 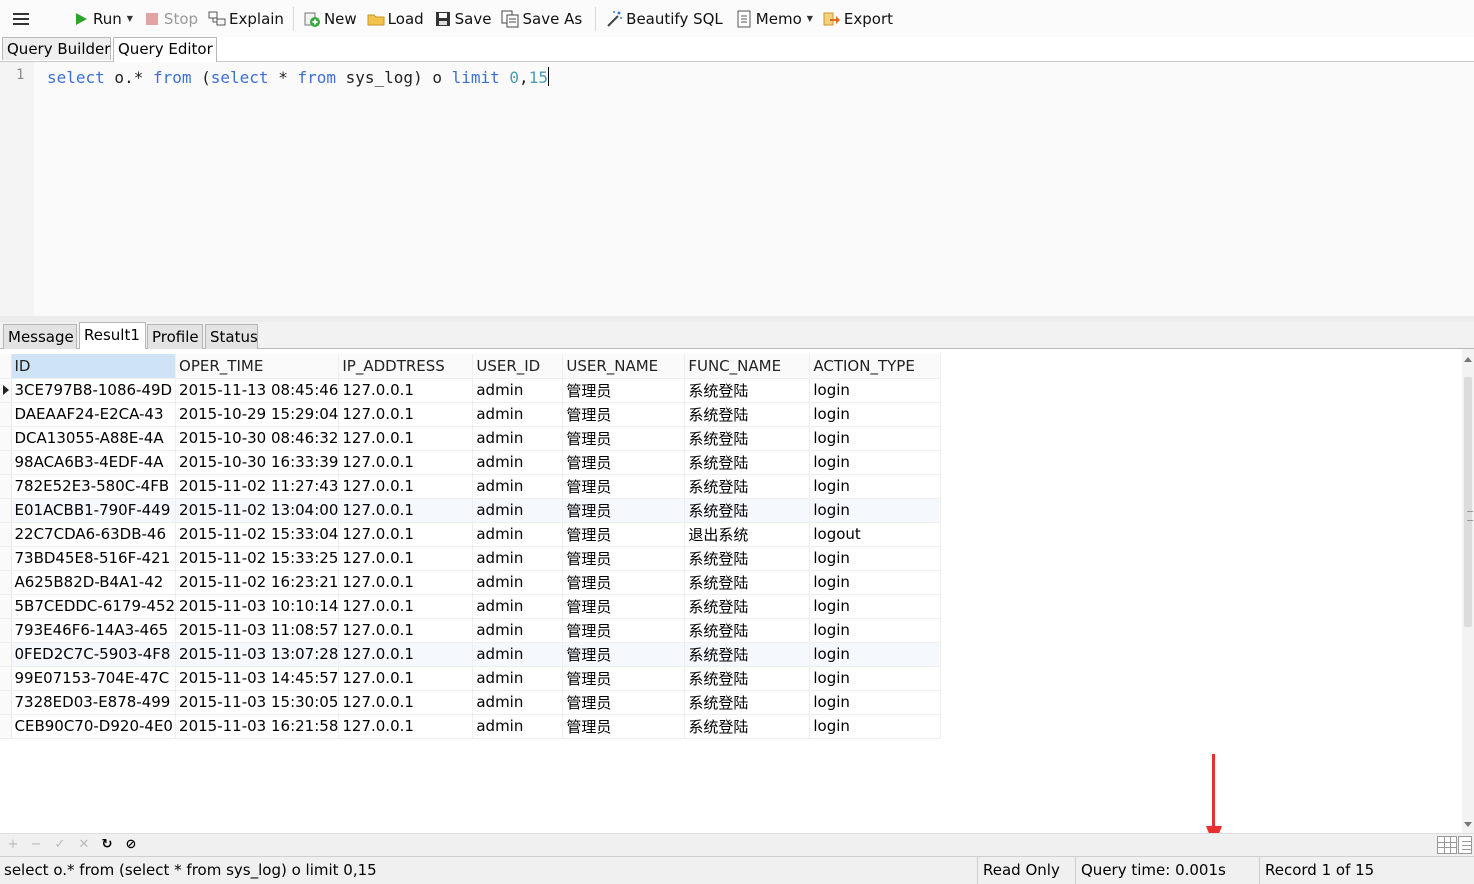 What do you see at coordinates (94, 438) in the screenshot?
I see `cell-id: DCA13055-A88E-4A` at bounding box center [94, 438].